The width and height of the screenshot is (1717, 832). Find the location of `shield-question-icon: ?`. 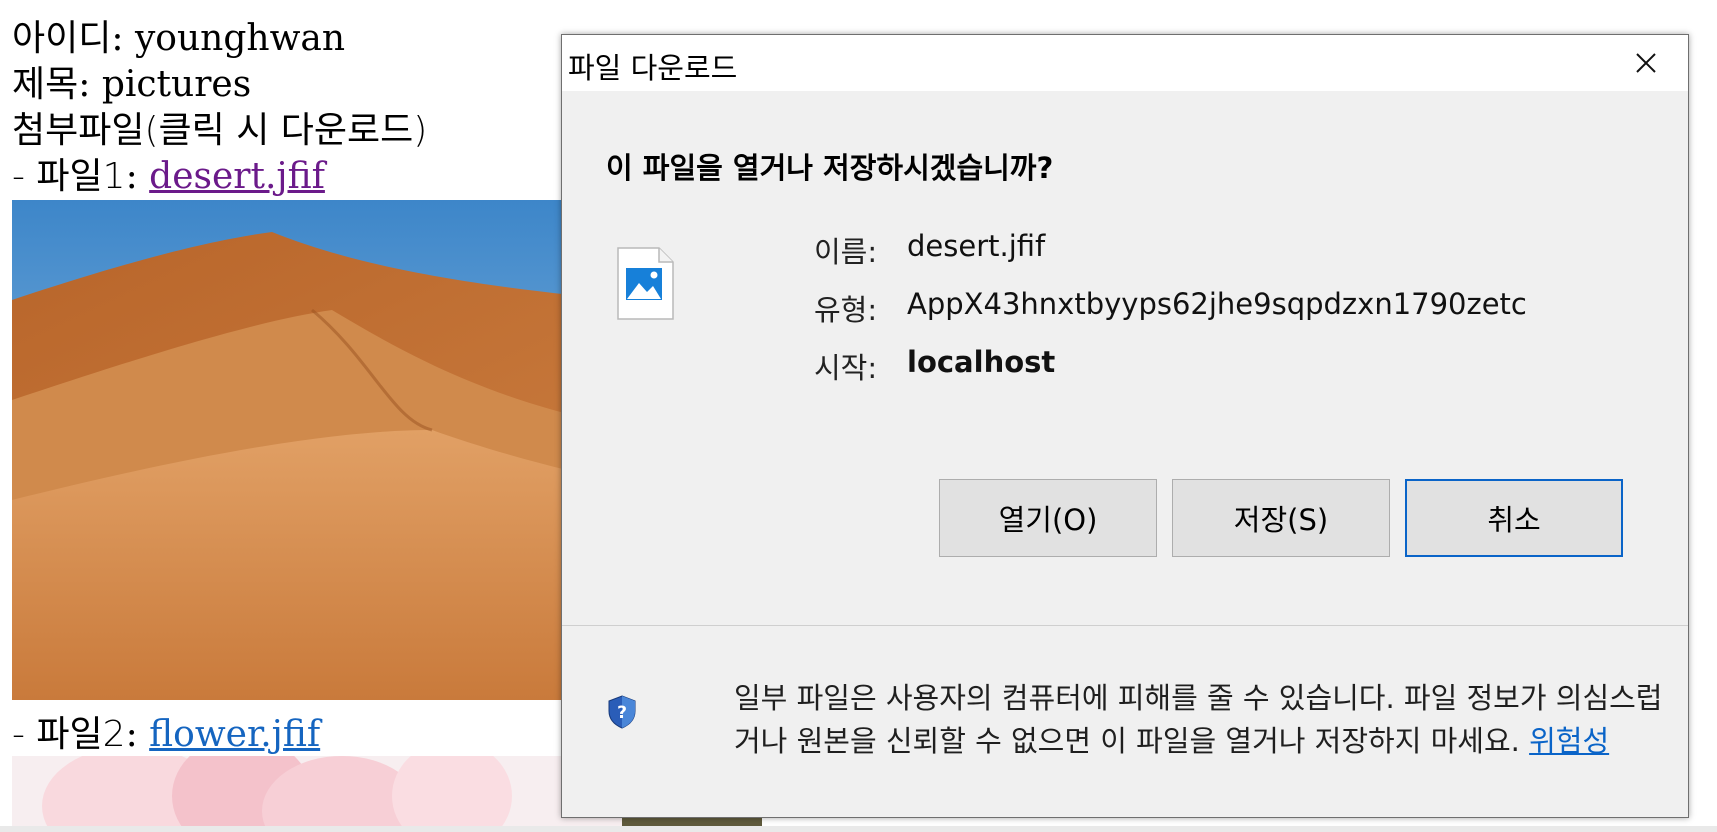

shield-question-icon: ? is located at coordinates (622, 712).